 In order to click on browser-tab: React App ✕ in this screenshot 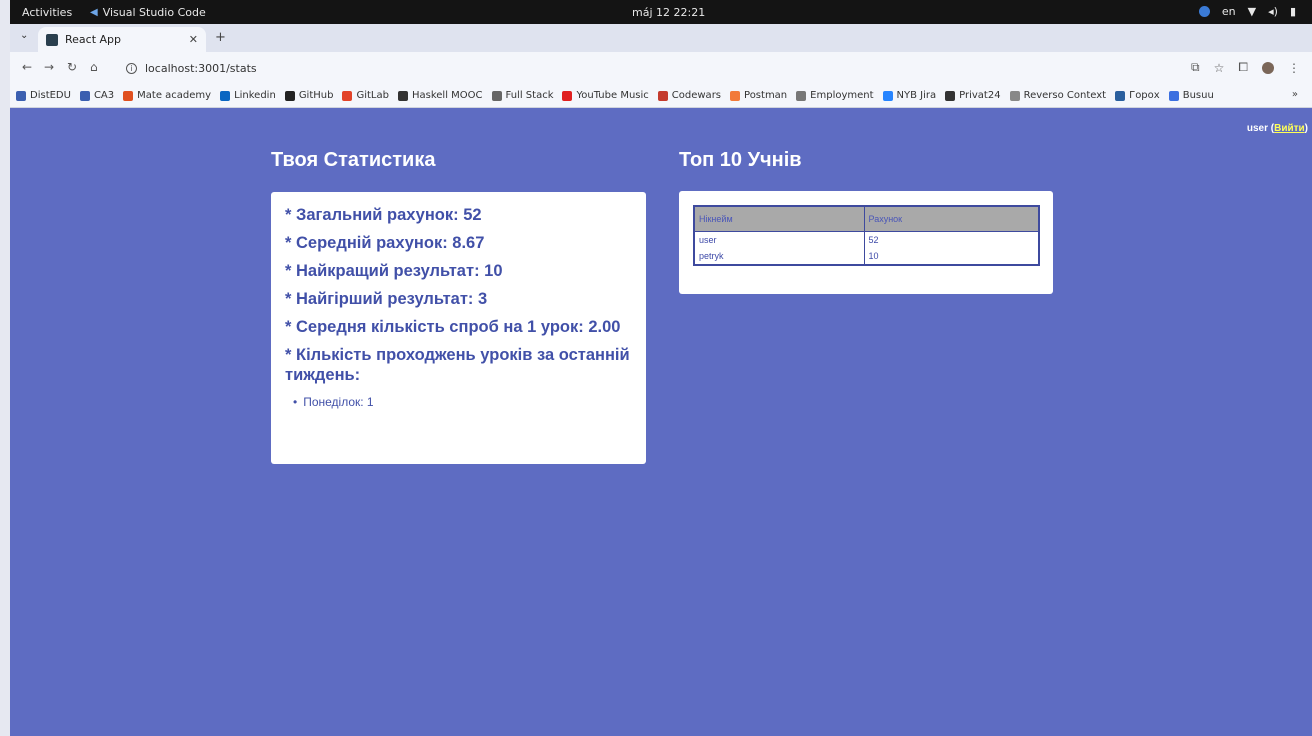, I will do `click(122, 39)`.